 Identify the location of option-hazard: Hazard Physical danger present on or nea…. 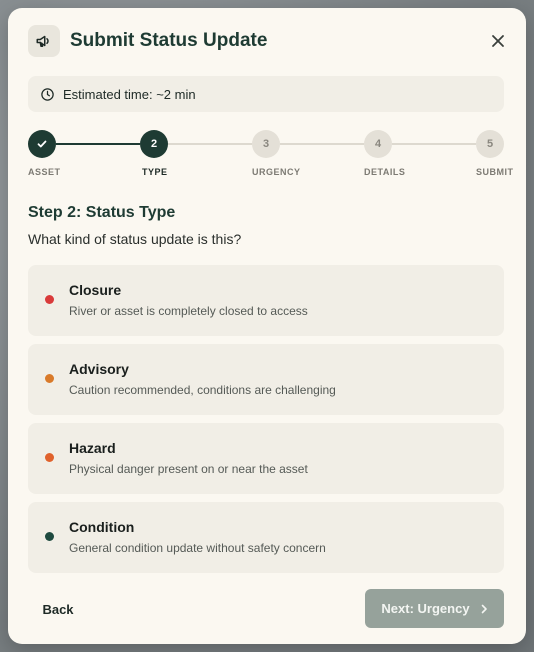
(266, 458).